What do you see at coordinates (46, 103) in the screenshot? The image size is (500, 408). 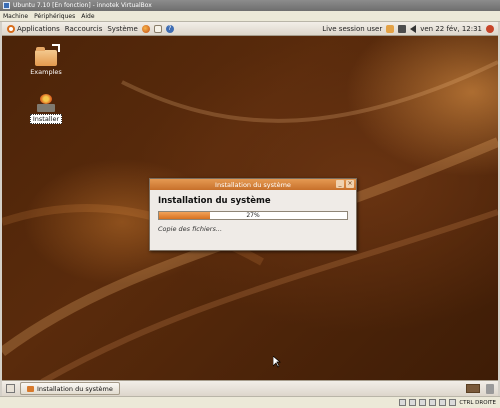 I see `installer-icon` at bounding box center [46, 103].